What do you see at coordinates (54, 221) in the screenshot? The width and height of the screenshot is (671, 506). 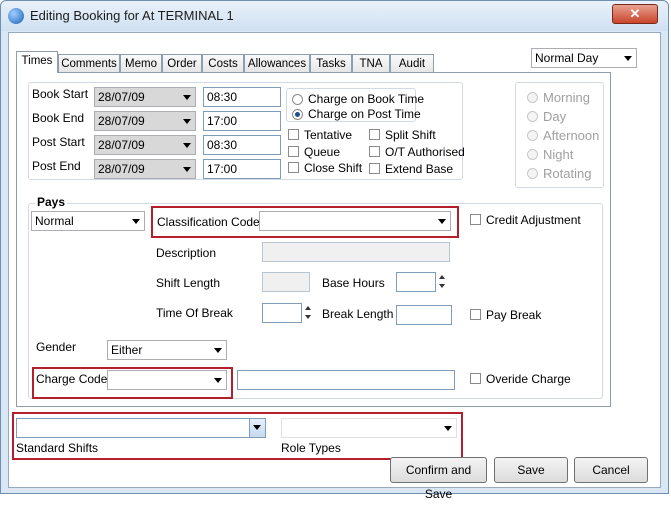 I see `pay-type-value: Normal` at bounding box center [54, 221].